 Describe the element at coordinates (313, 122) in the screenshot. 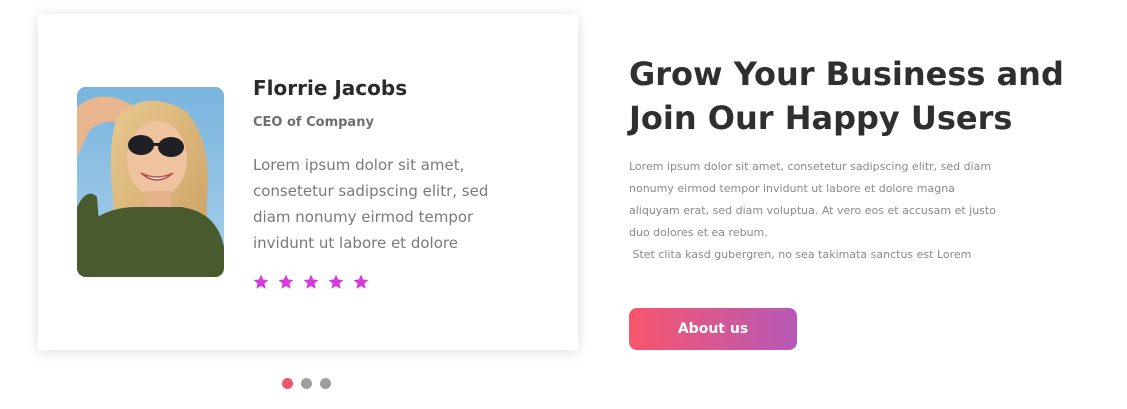

I see `testimonial-role: CEO of Company` at that location.